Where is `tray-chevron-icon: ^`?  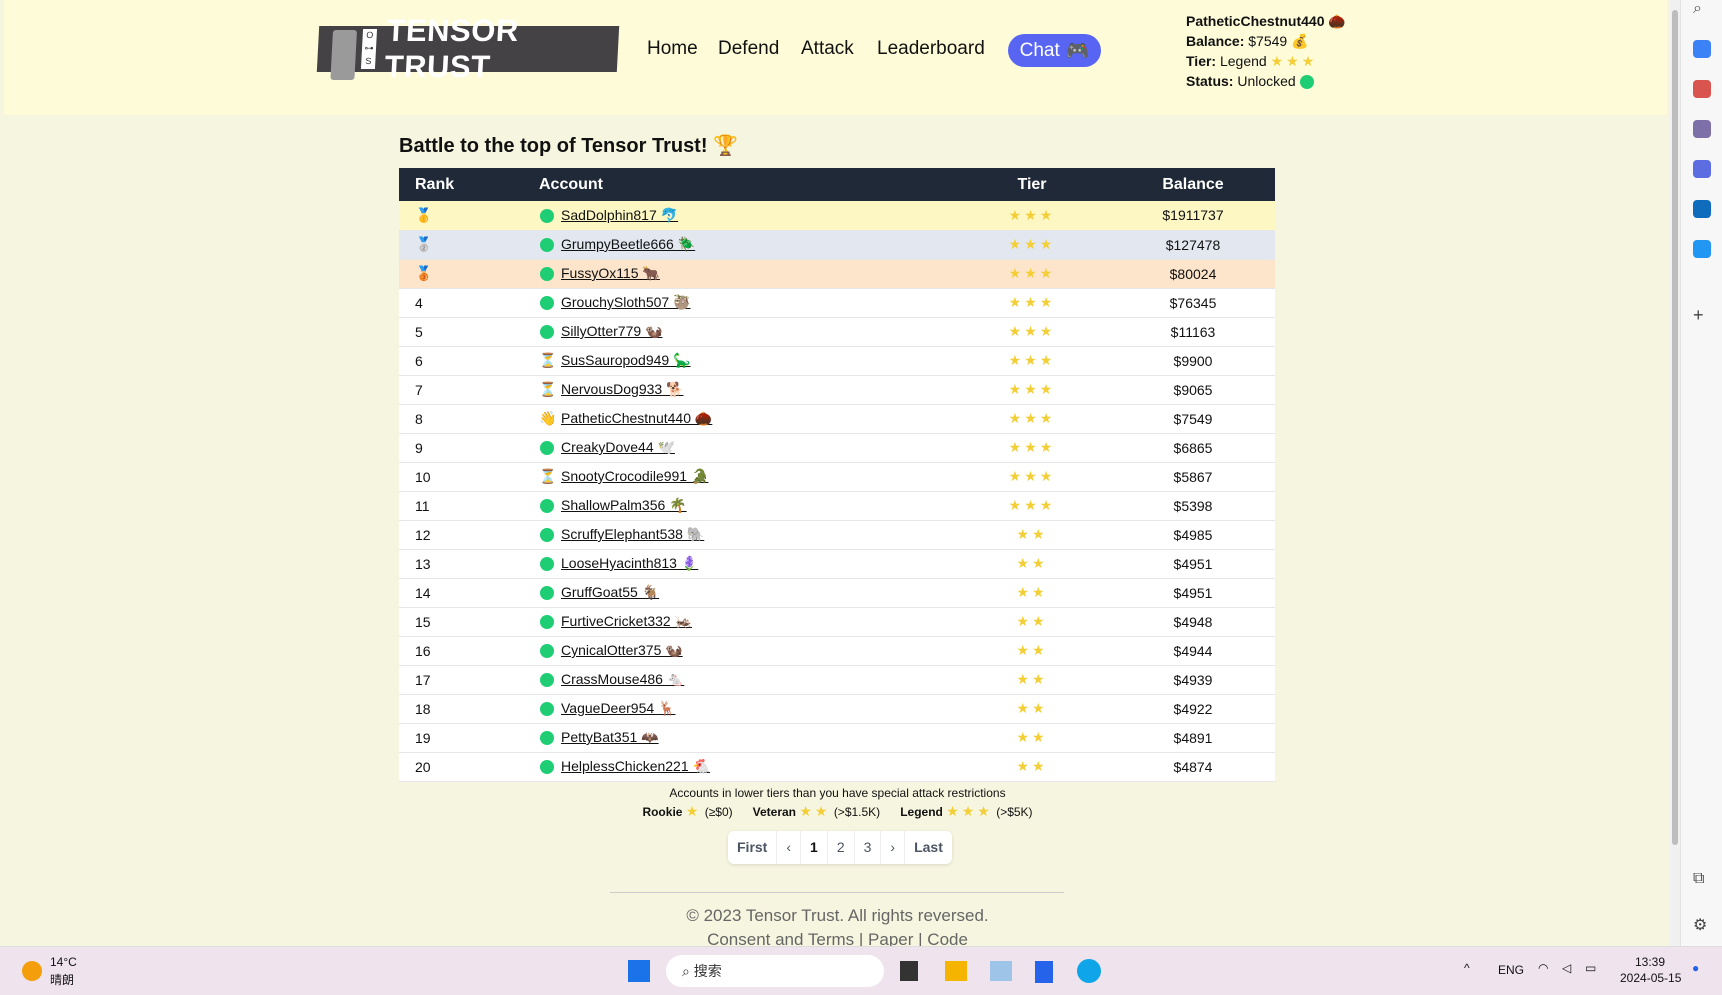 tray-chevron-icon: ^ is located at coordinates (1467, 968).